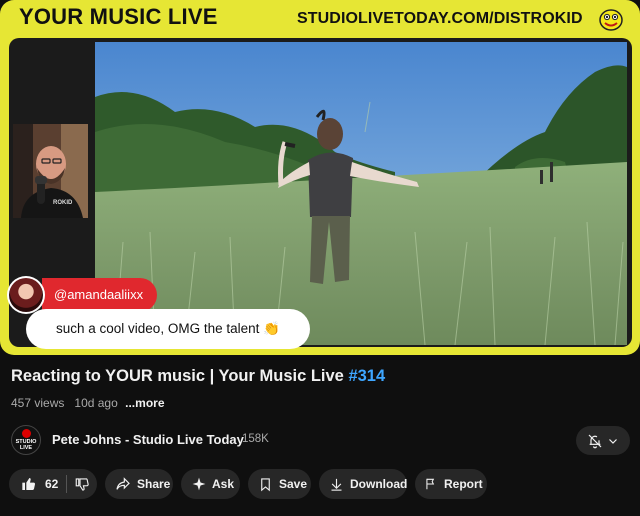  Describe the element at coordinates (123, 483) in the screenshot. I see `share-icon` at that location.